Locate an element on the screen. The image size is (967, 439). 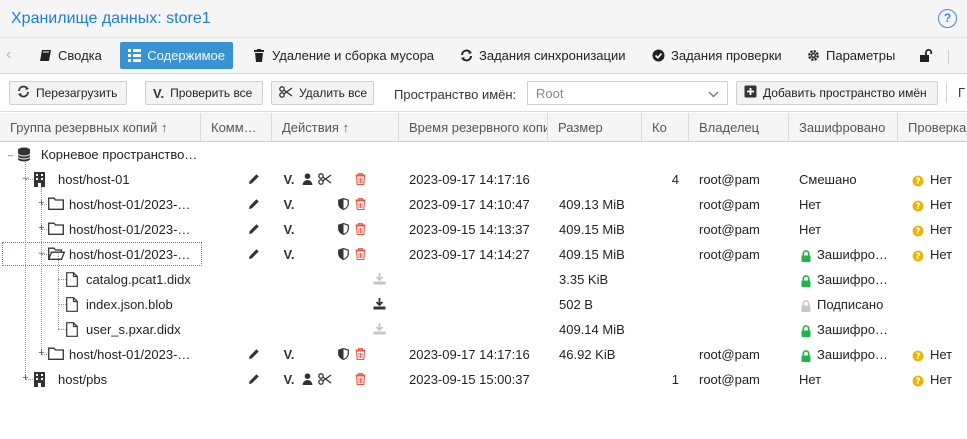
owner: root@pam is located at coordinates (729, 204).